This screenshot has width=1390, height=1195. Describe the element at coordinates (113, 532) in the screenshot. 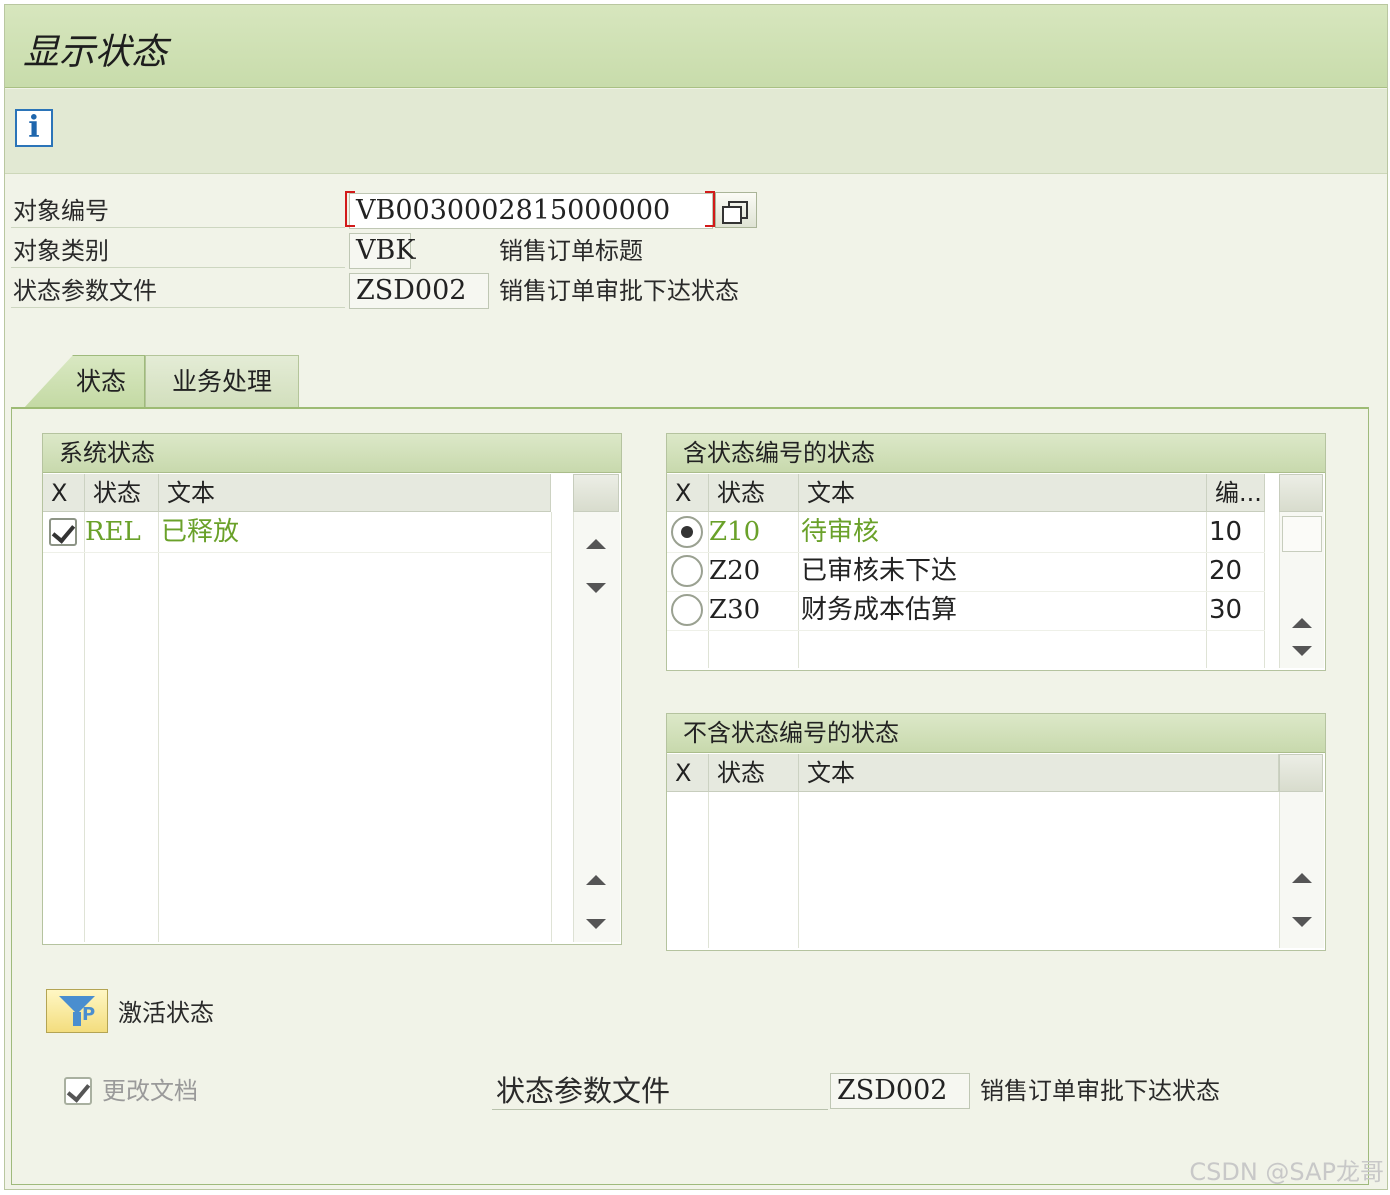

I see `status-code: REL` at that location.